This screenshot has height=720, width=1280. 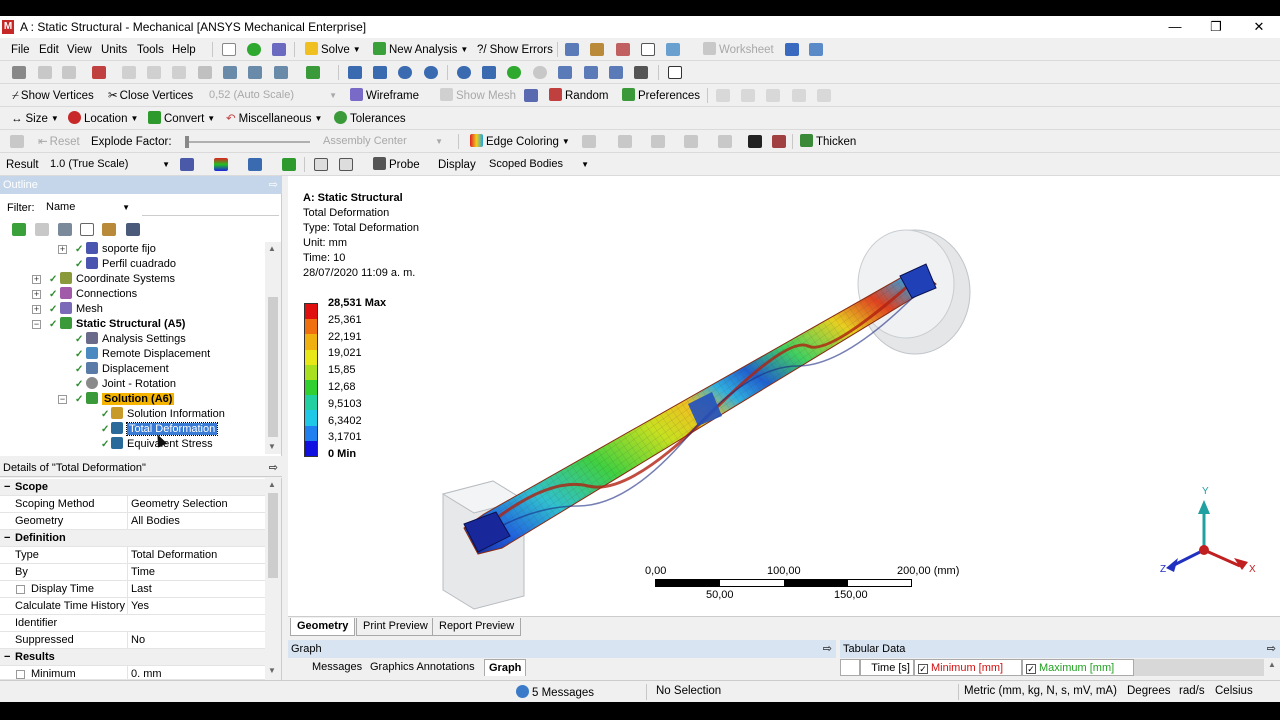 I want to click on edge-option-2-icon, so click(x=625, y=141).